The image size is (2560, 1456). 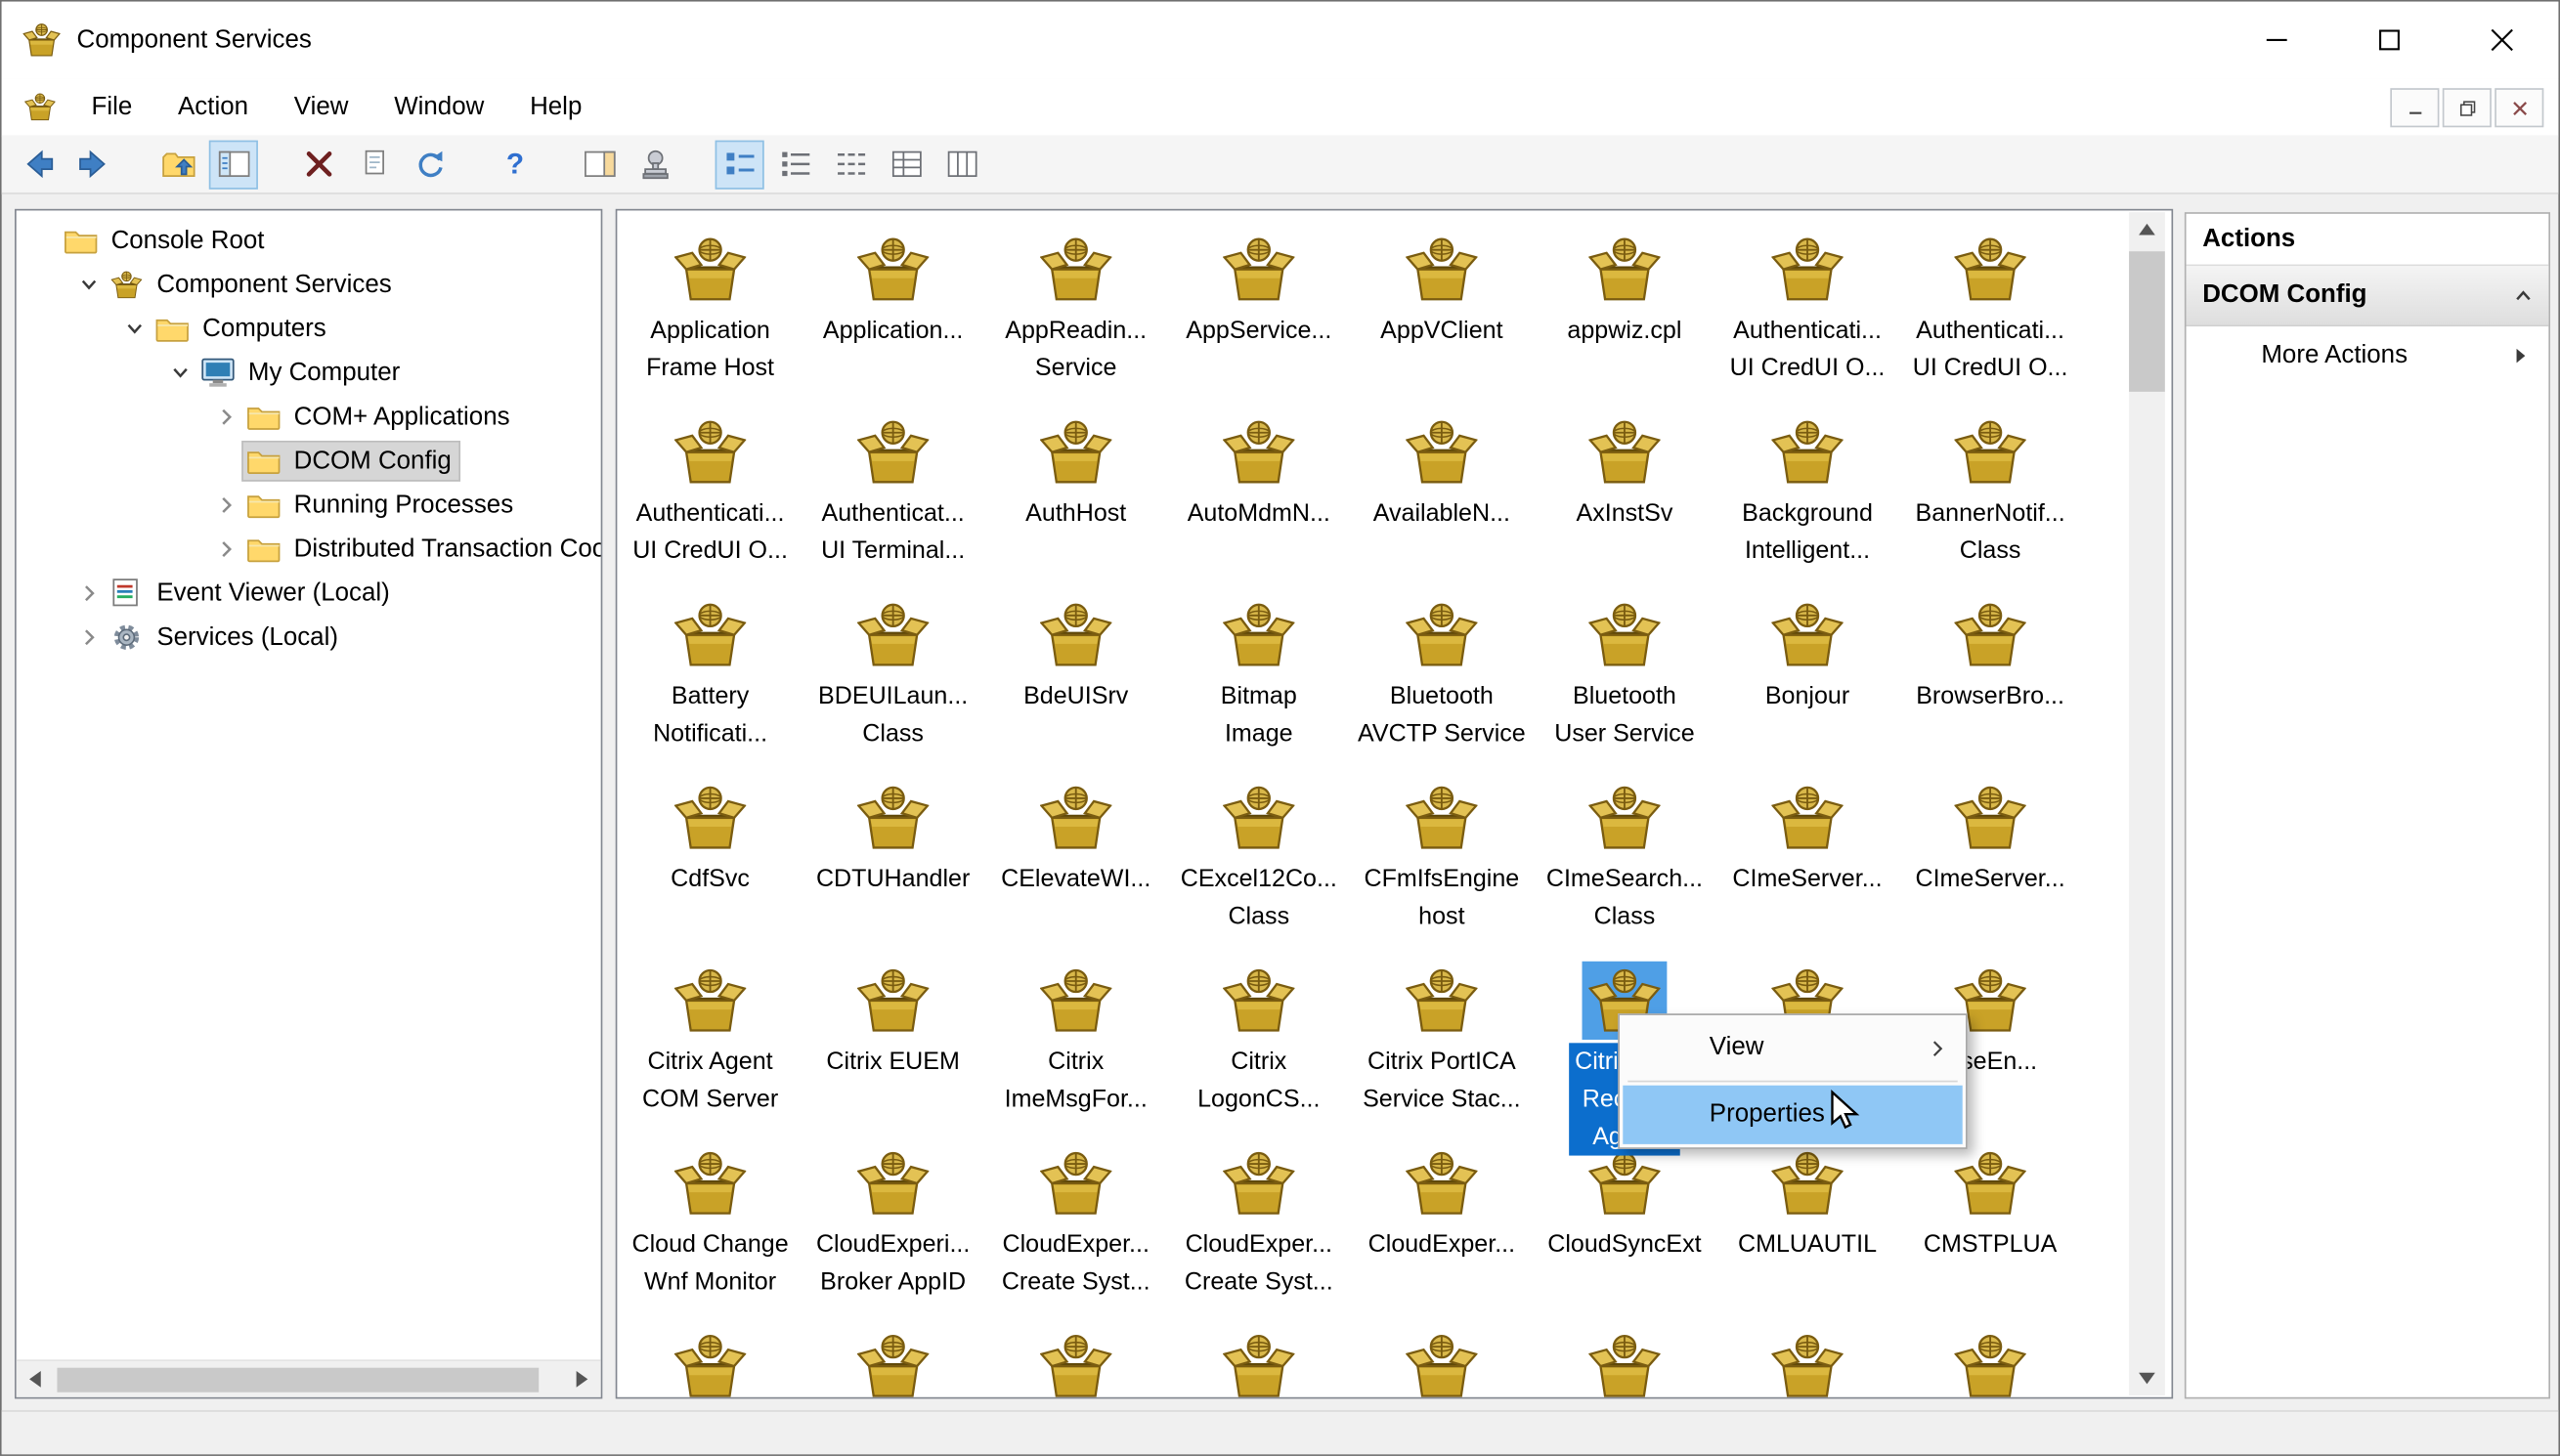 I want to click on context-menu-item-properties: Properties, so click(x=1793, y=1114).